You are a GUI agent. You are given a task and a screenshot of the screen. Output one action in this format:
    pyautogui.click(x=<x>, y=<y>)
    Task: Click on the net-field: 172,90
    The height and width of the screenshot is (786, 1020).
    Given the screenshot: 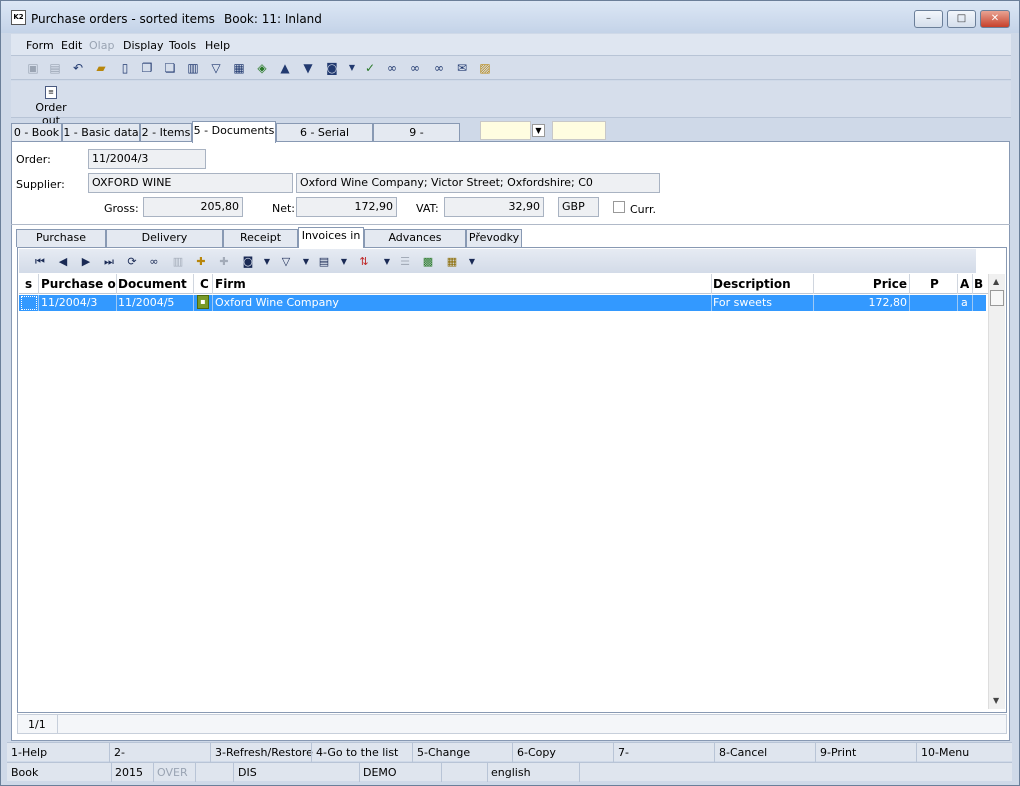 What is the action you would take?
    pyautogui.click(x=346, y=207)
    